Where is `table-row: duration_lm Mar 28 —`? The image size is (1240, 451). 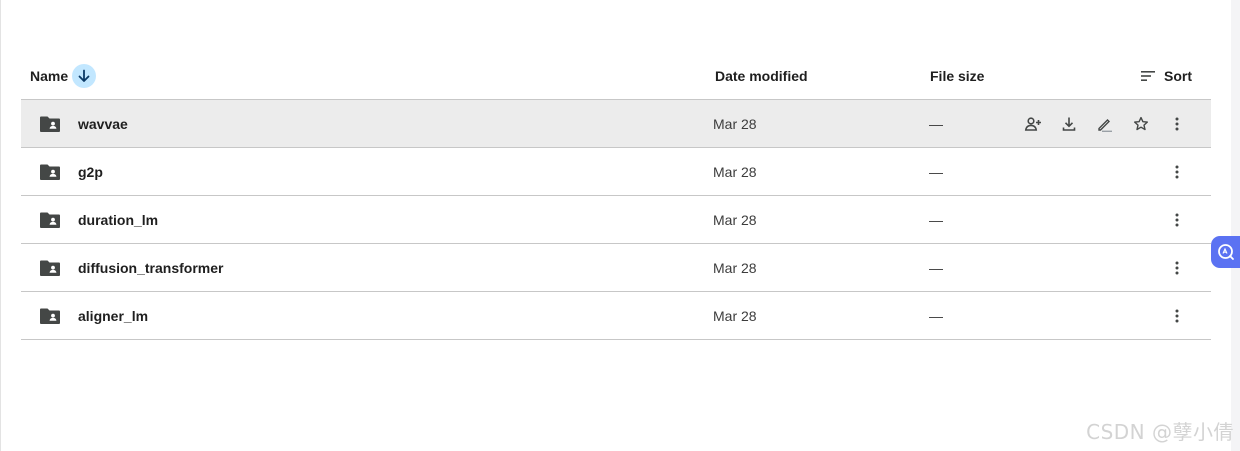
table-row: duration_lm Mar 28 — is located at coordinates (616, 220).